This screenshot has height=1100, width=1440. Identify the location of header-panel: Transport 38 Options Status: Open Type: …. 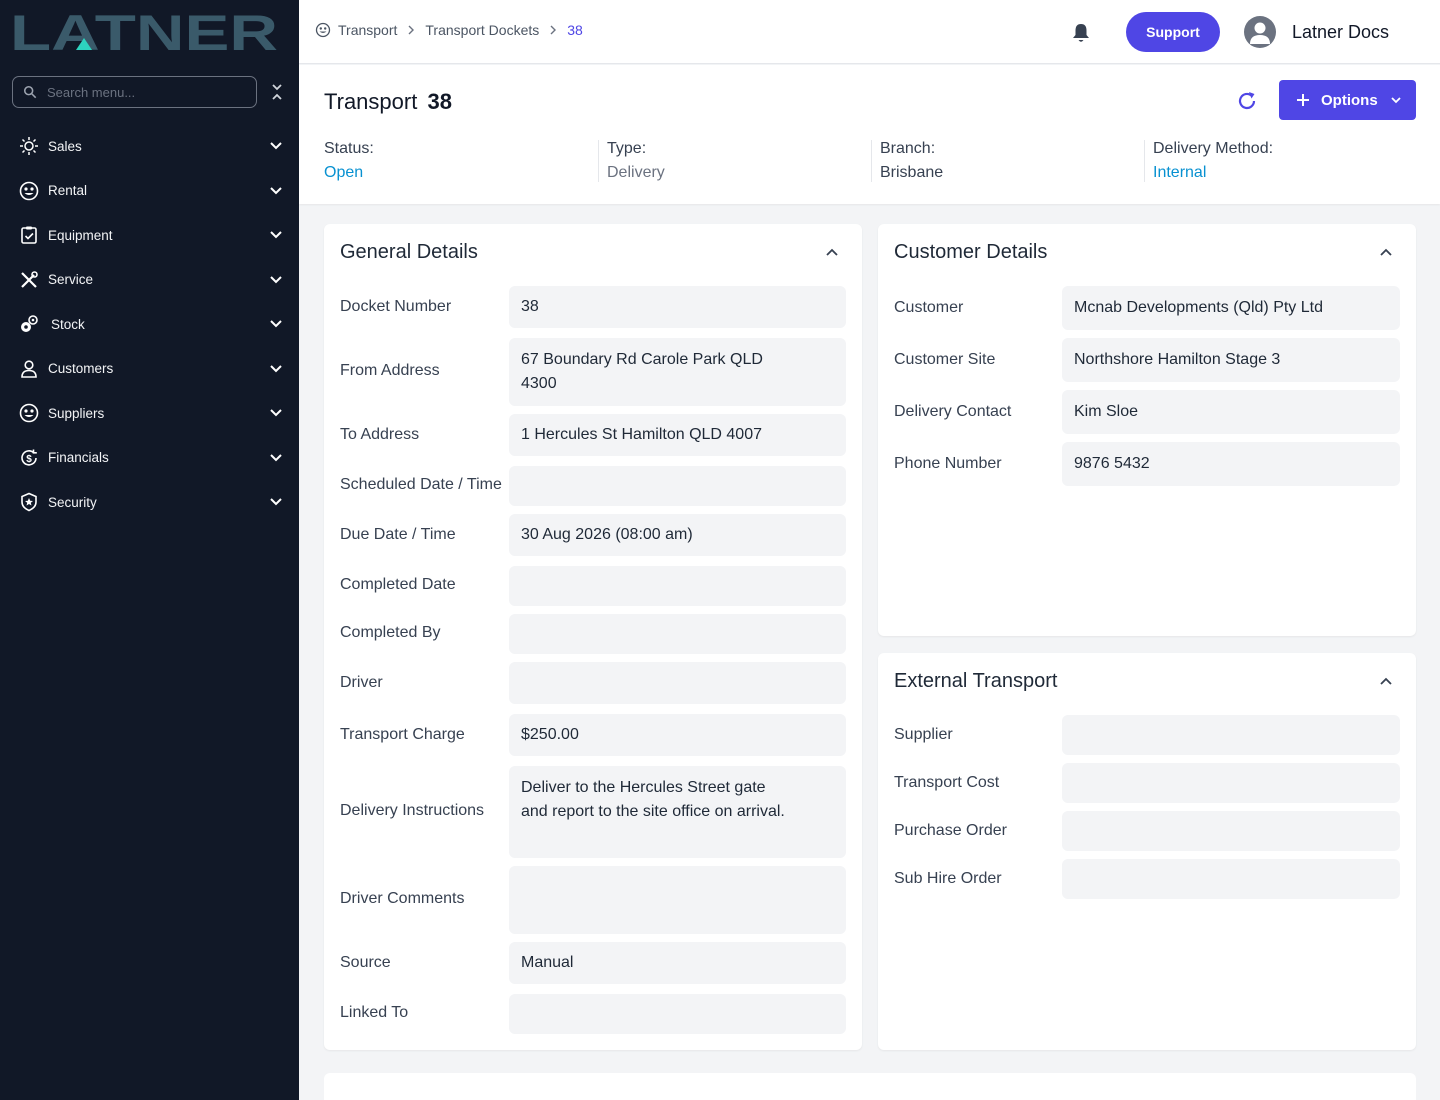
(869, 134).